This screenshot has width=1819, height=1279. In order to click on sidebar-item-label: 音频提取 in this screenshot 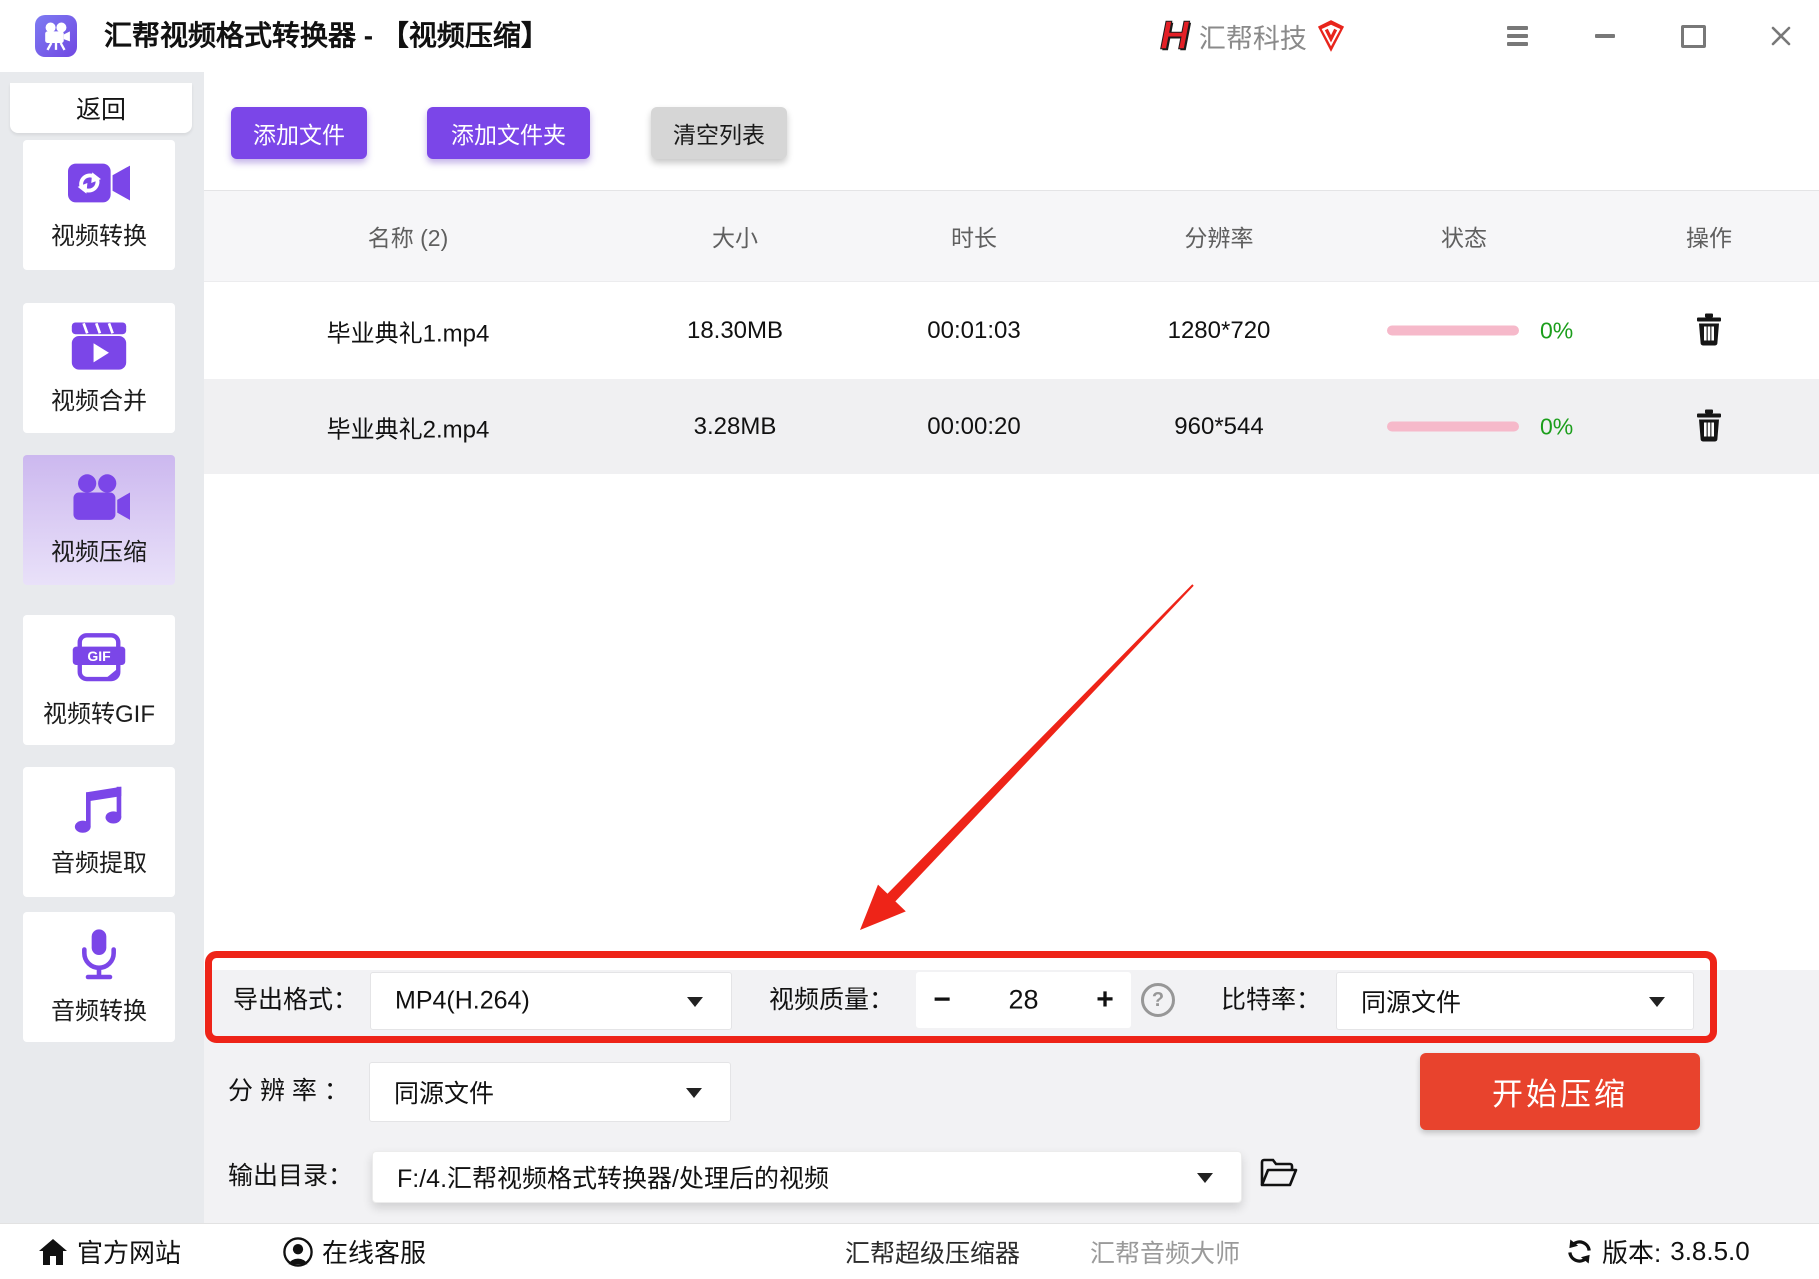, I will do `click(99, 863)`.